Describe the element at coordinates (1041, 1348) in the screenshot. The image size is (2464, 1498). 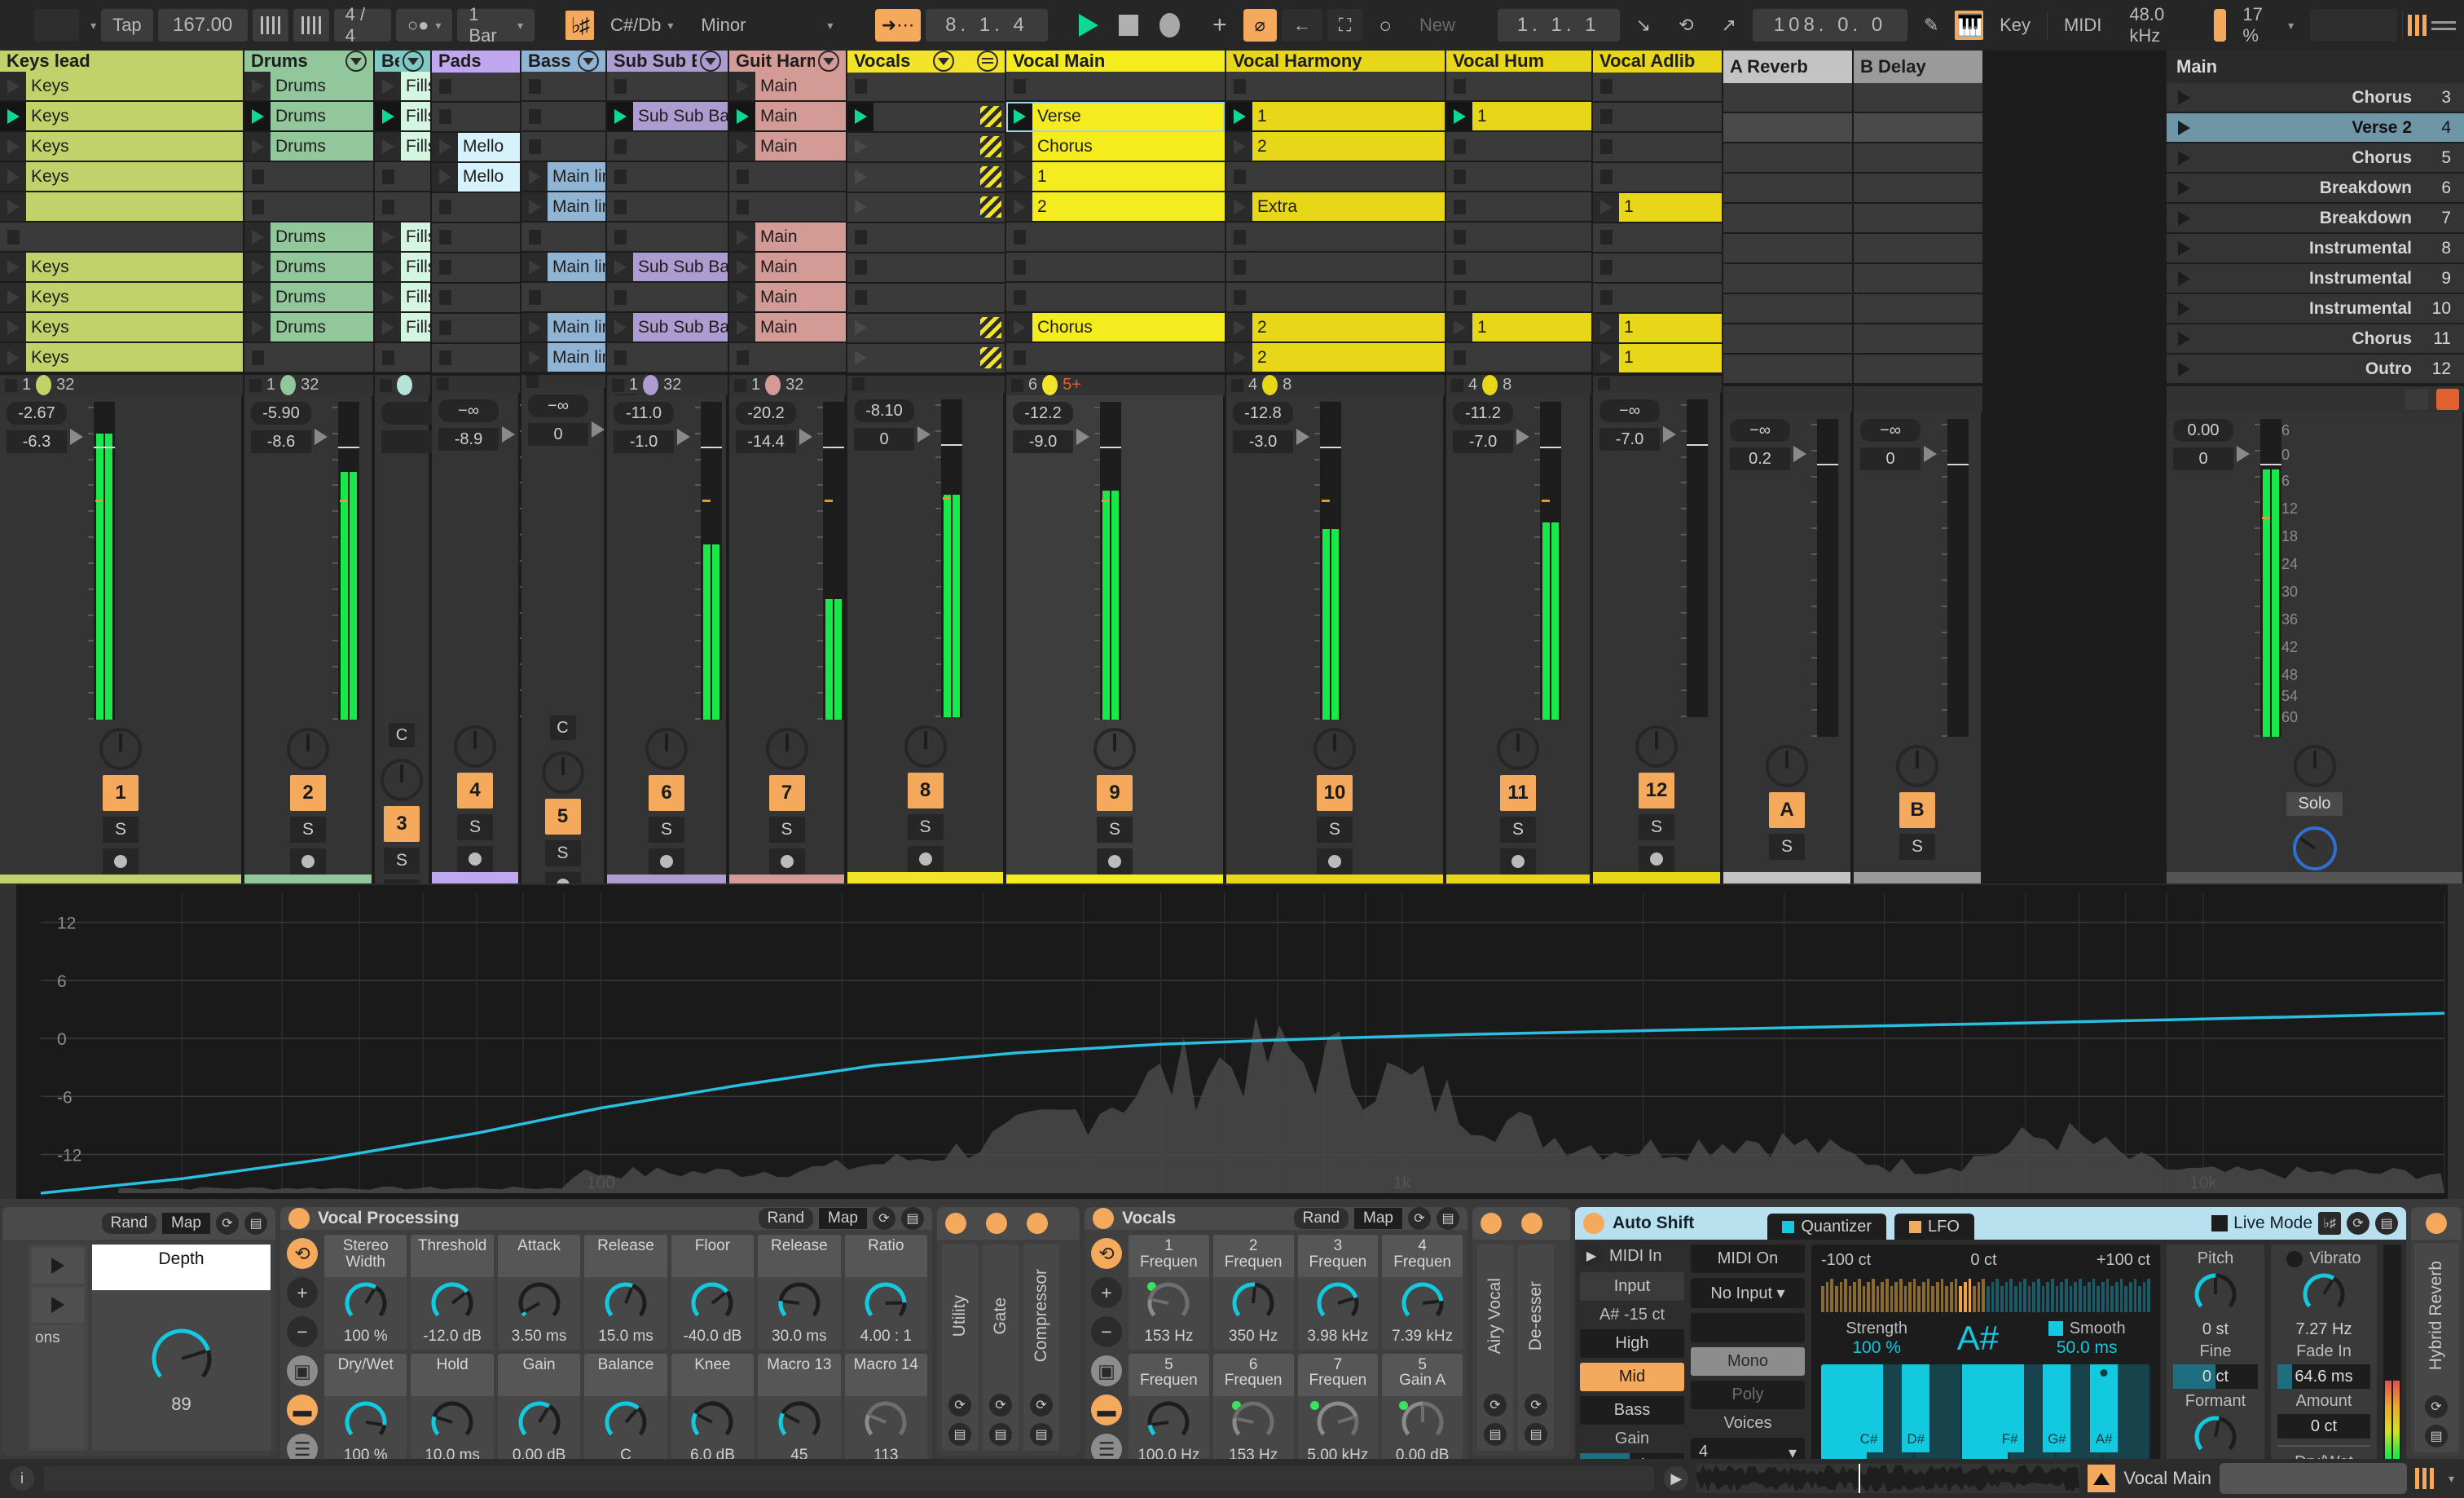
I see `chain-strip-compressor: Compressor ⟳ ▤` at that location.